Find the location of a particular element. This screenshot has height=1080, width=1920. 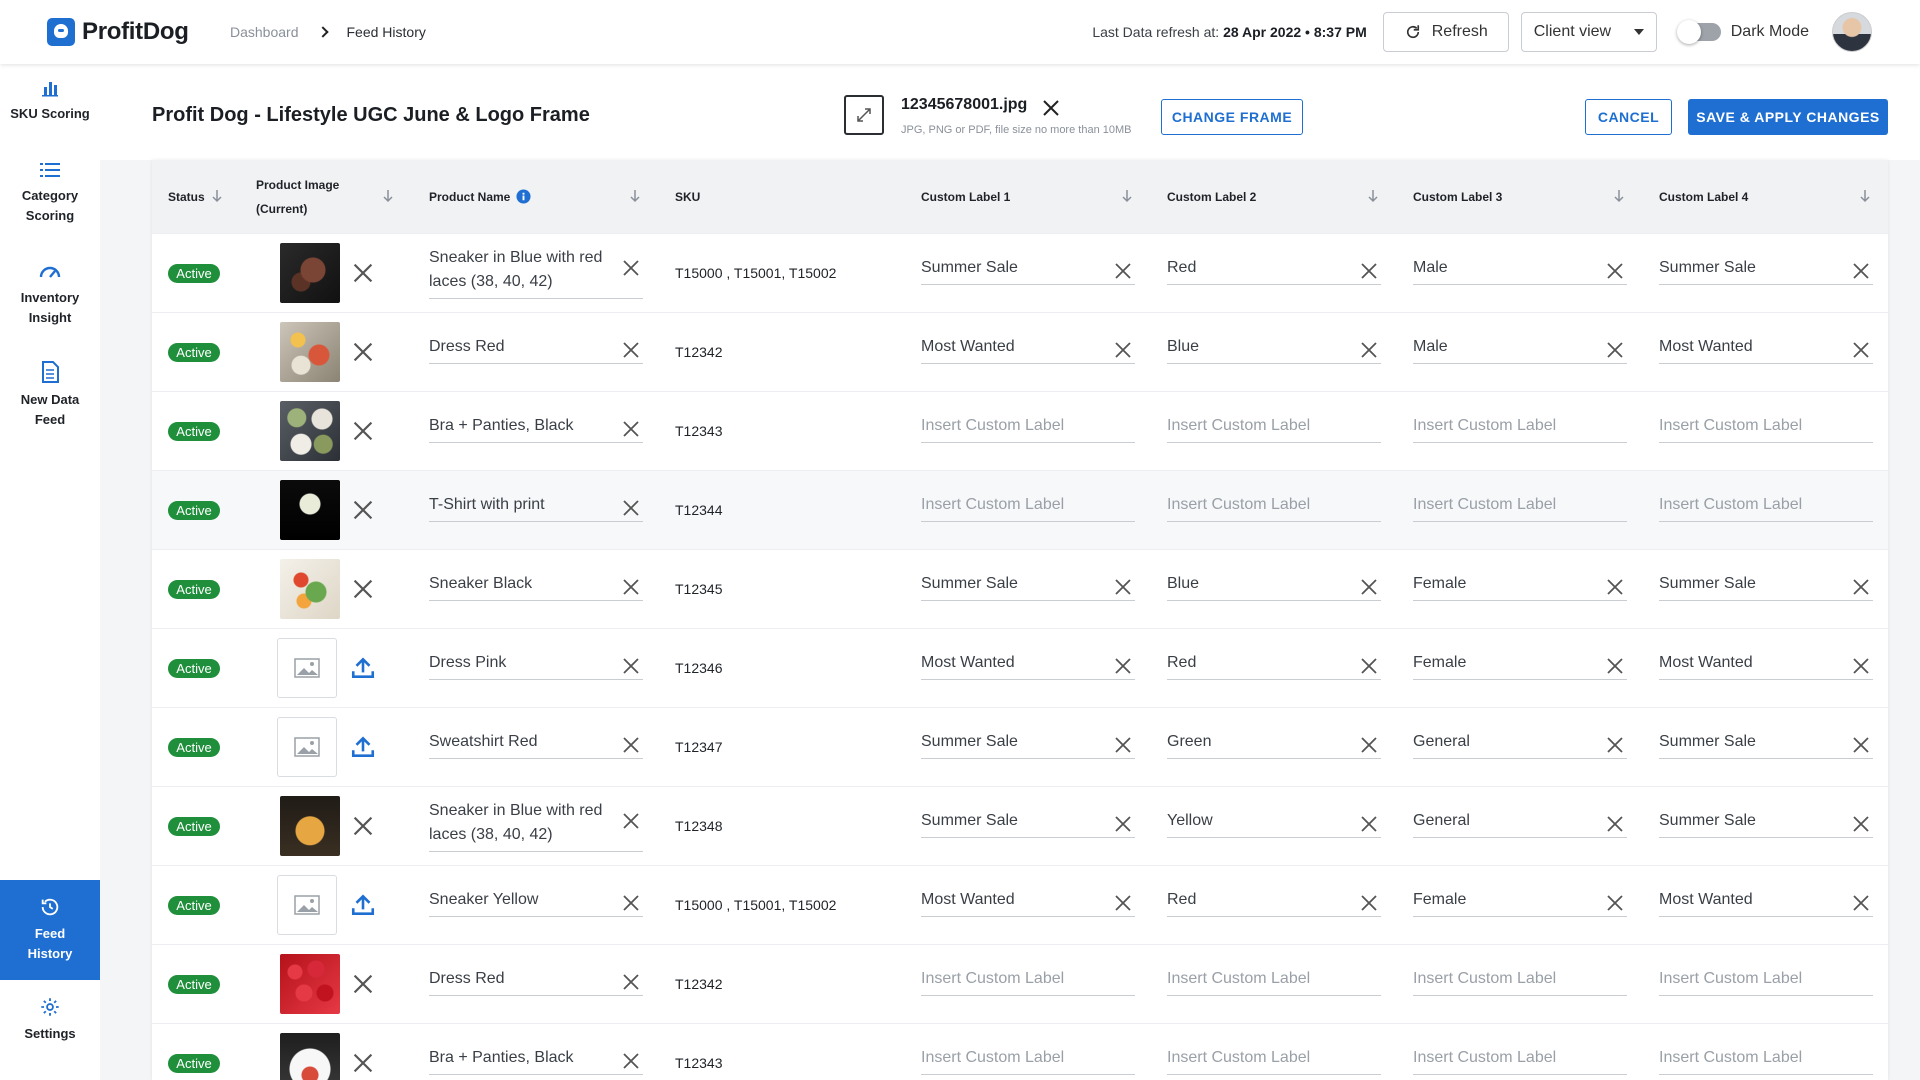

column-header-sku: SKU is located at coordinates (687, 196).